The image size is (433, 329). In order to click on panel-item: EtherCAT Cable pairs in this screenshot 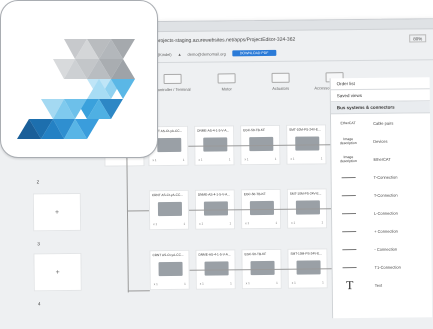, I will do `click(380, 122)`.